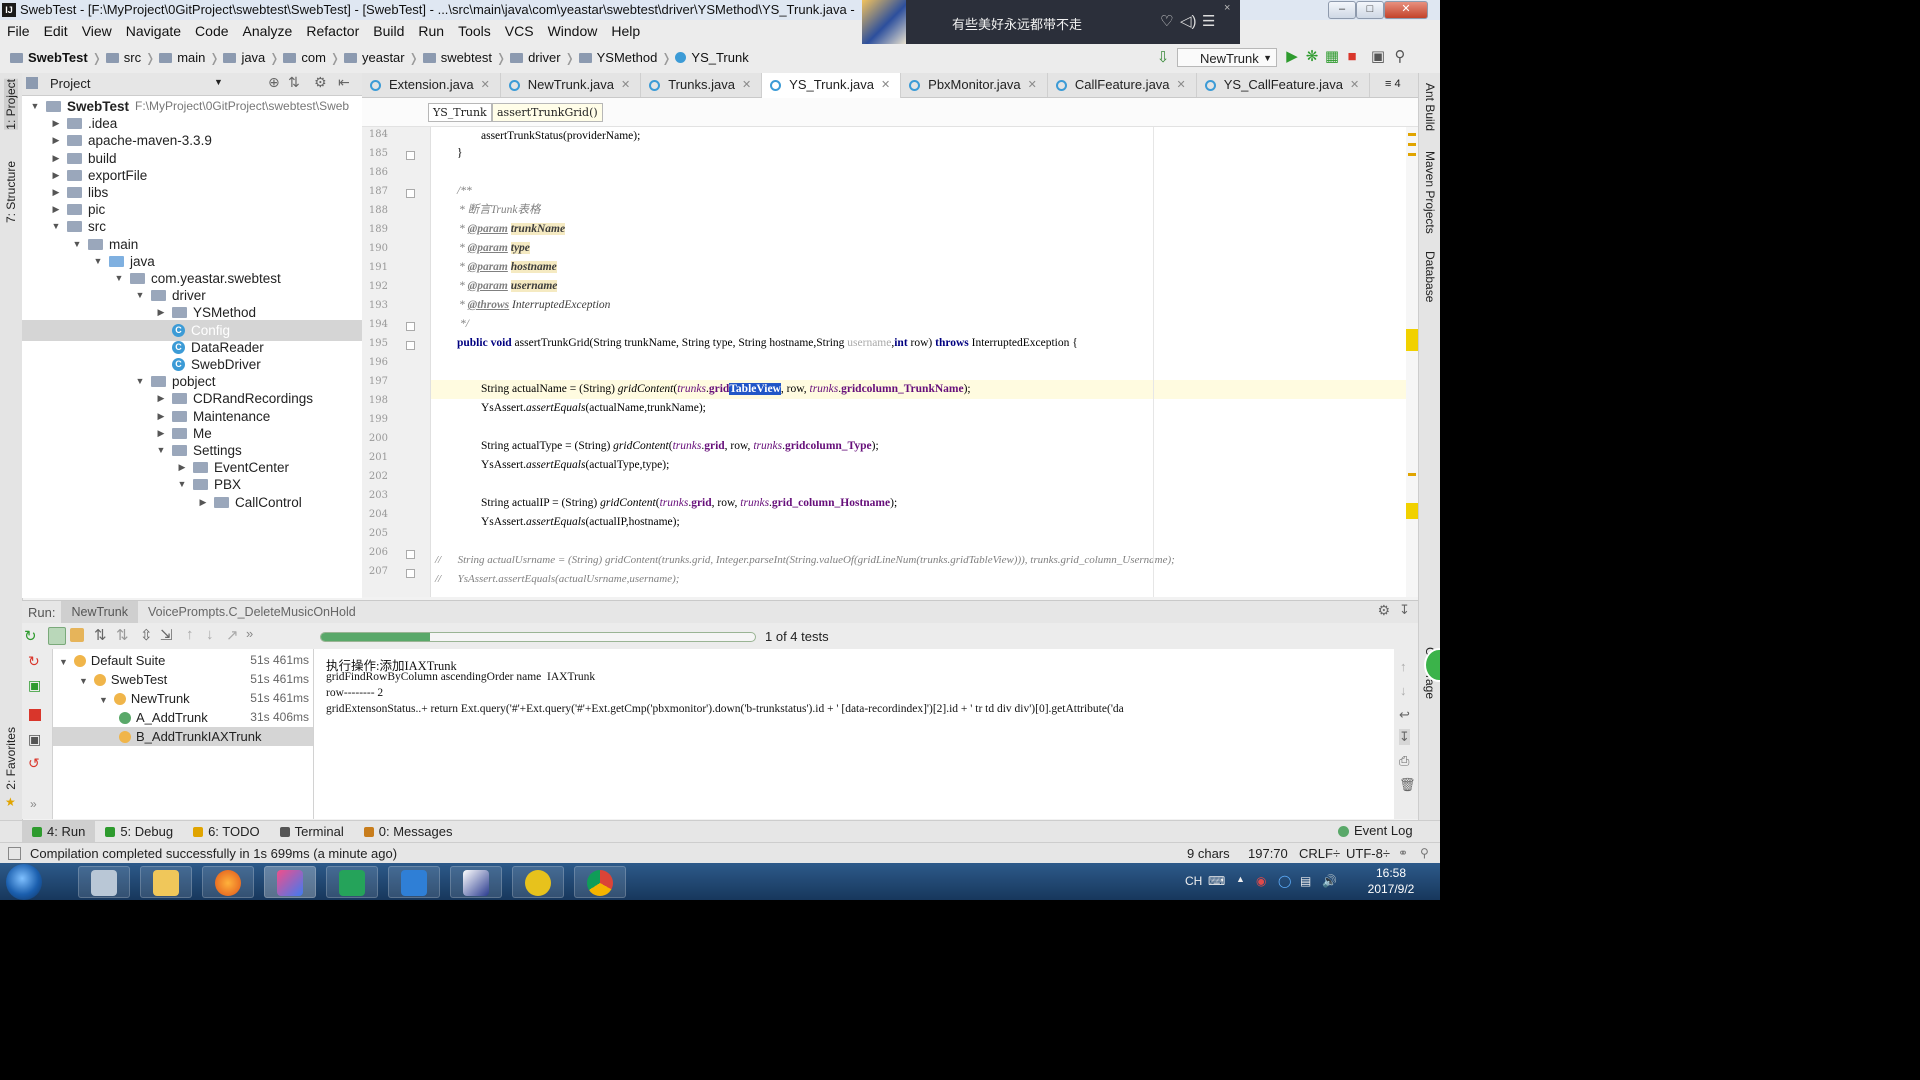 Image resolution: width=1920 pixels, height=1080 pixels. I want to click on hide-panel-icon: ⇤, so click(344, 82).